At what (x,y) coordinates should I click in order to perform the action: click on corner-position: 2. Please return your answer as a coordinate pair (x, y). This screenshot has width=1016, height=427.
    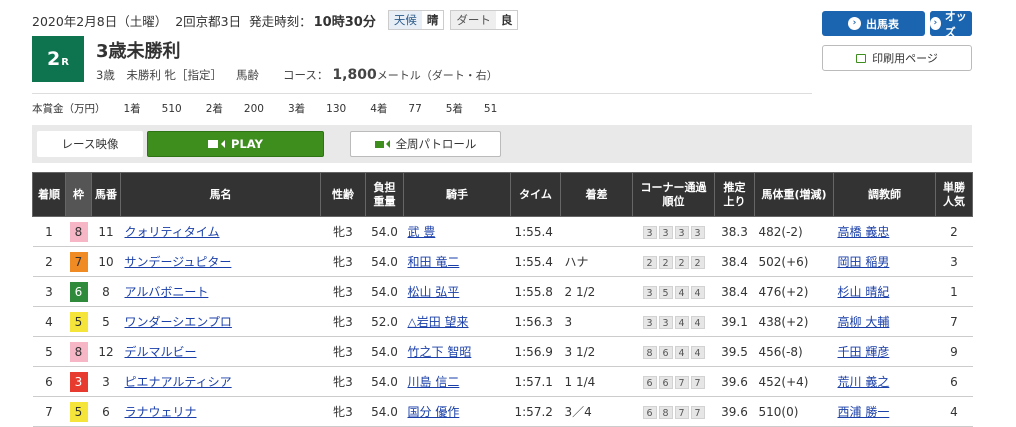
    Looking at the image, I should click on (665, 262).